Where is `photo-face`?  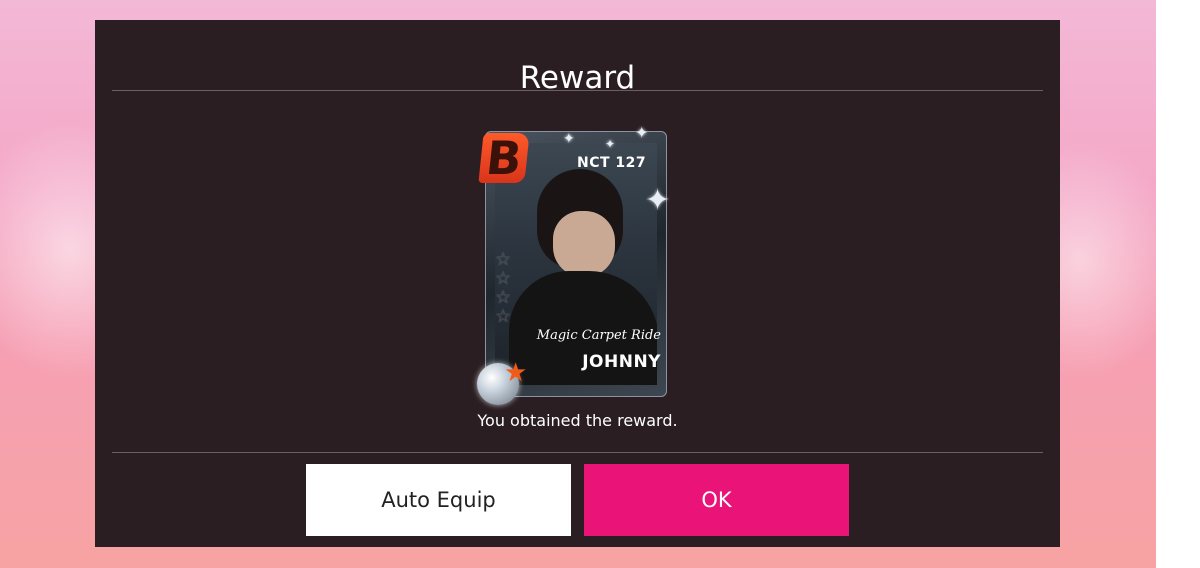 photo-face is located at coordinates (584, 244).